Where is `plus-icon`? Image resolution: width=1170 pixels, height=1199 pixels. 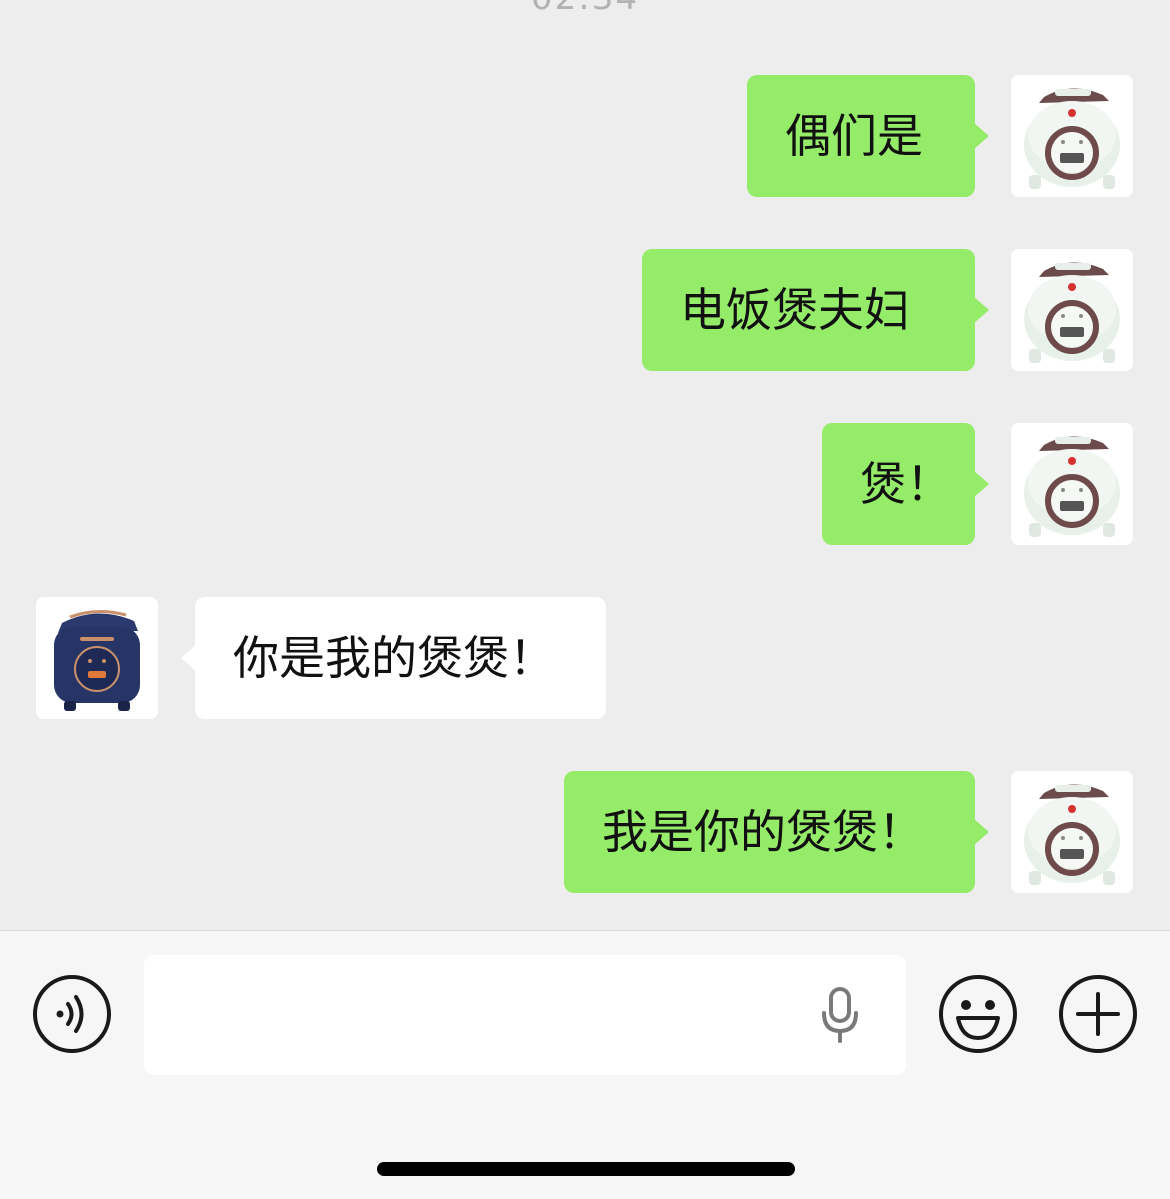 plus-icon is located at coordinates (1098, 1014).